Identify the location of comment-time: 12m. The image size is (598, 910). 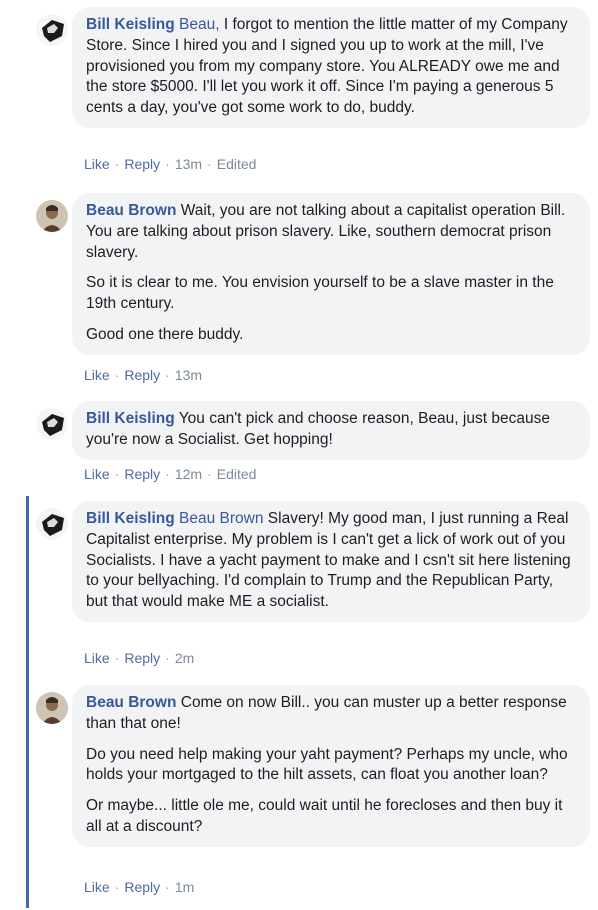
(188, 474).